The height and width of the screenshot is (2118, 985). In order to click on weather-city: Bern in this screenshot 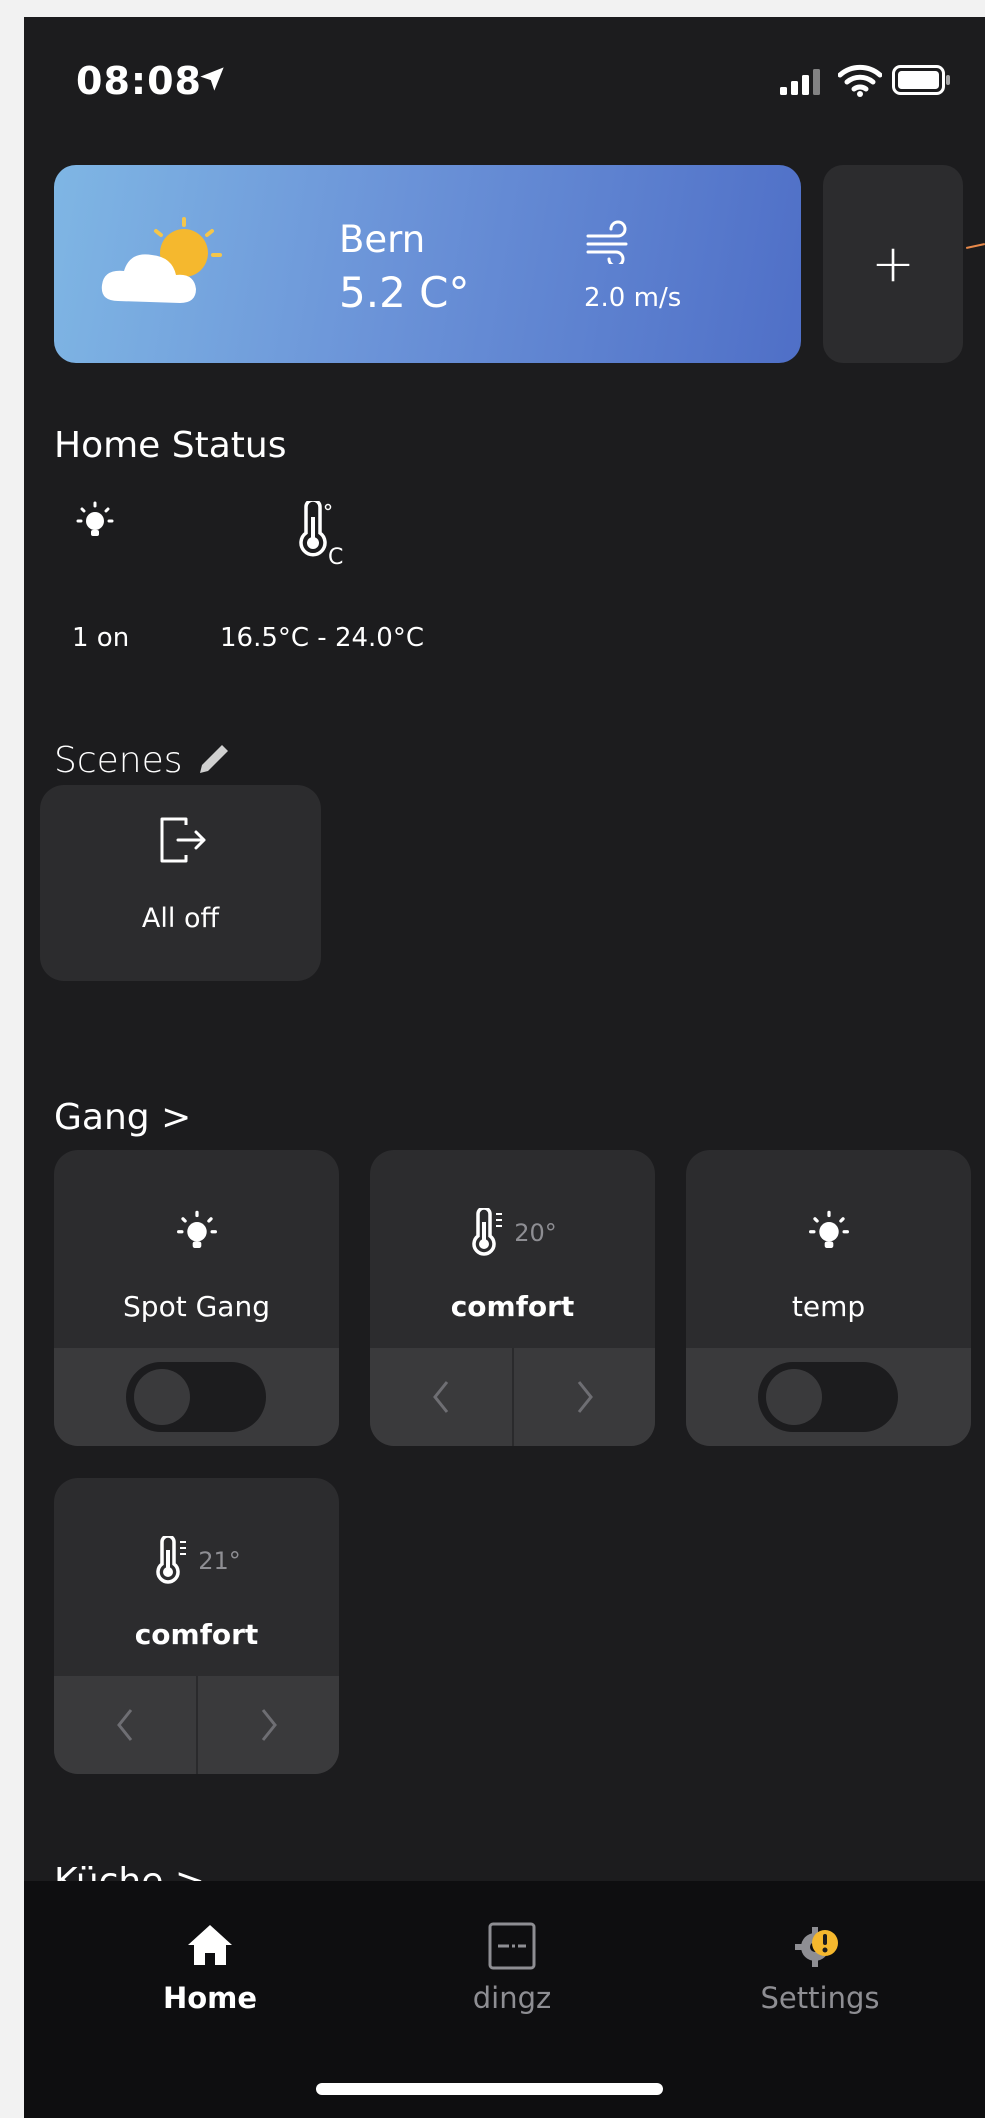, I will do `click(382, 239)`.